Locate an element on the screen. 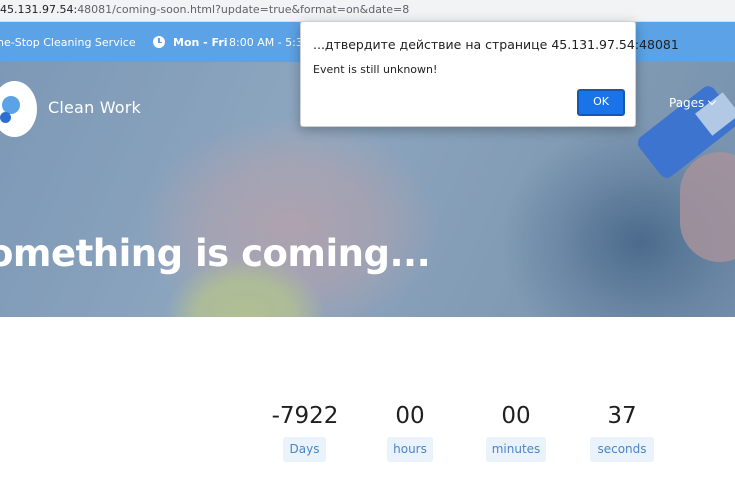 The height and width of the screenshot is (489, 735). tagline: ne-Stop Cleaning Service is located at coordinates (68, 42).